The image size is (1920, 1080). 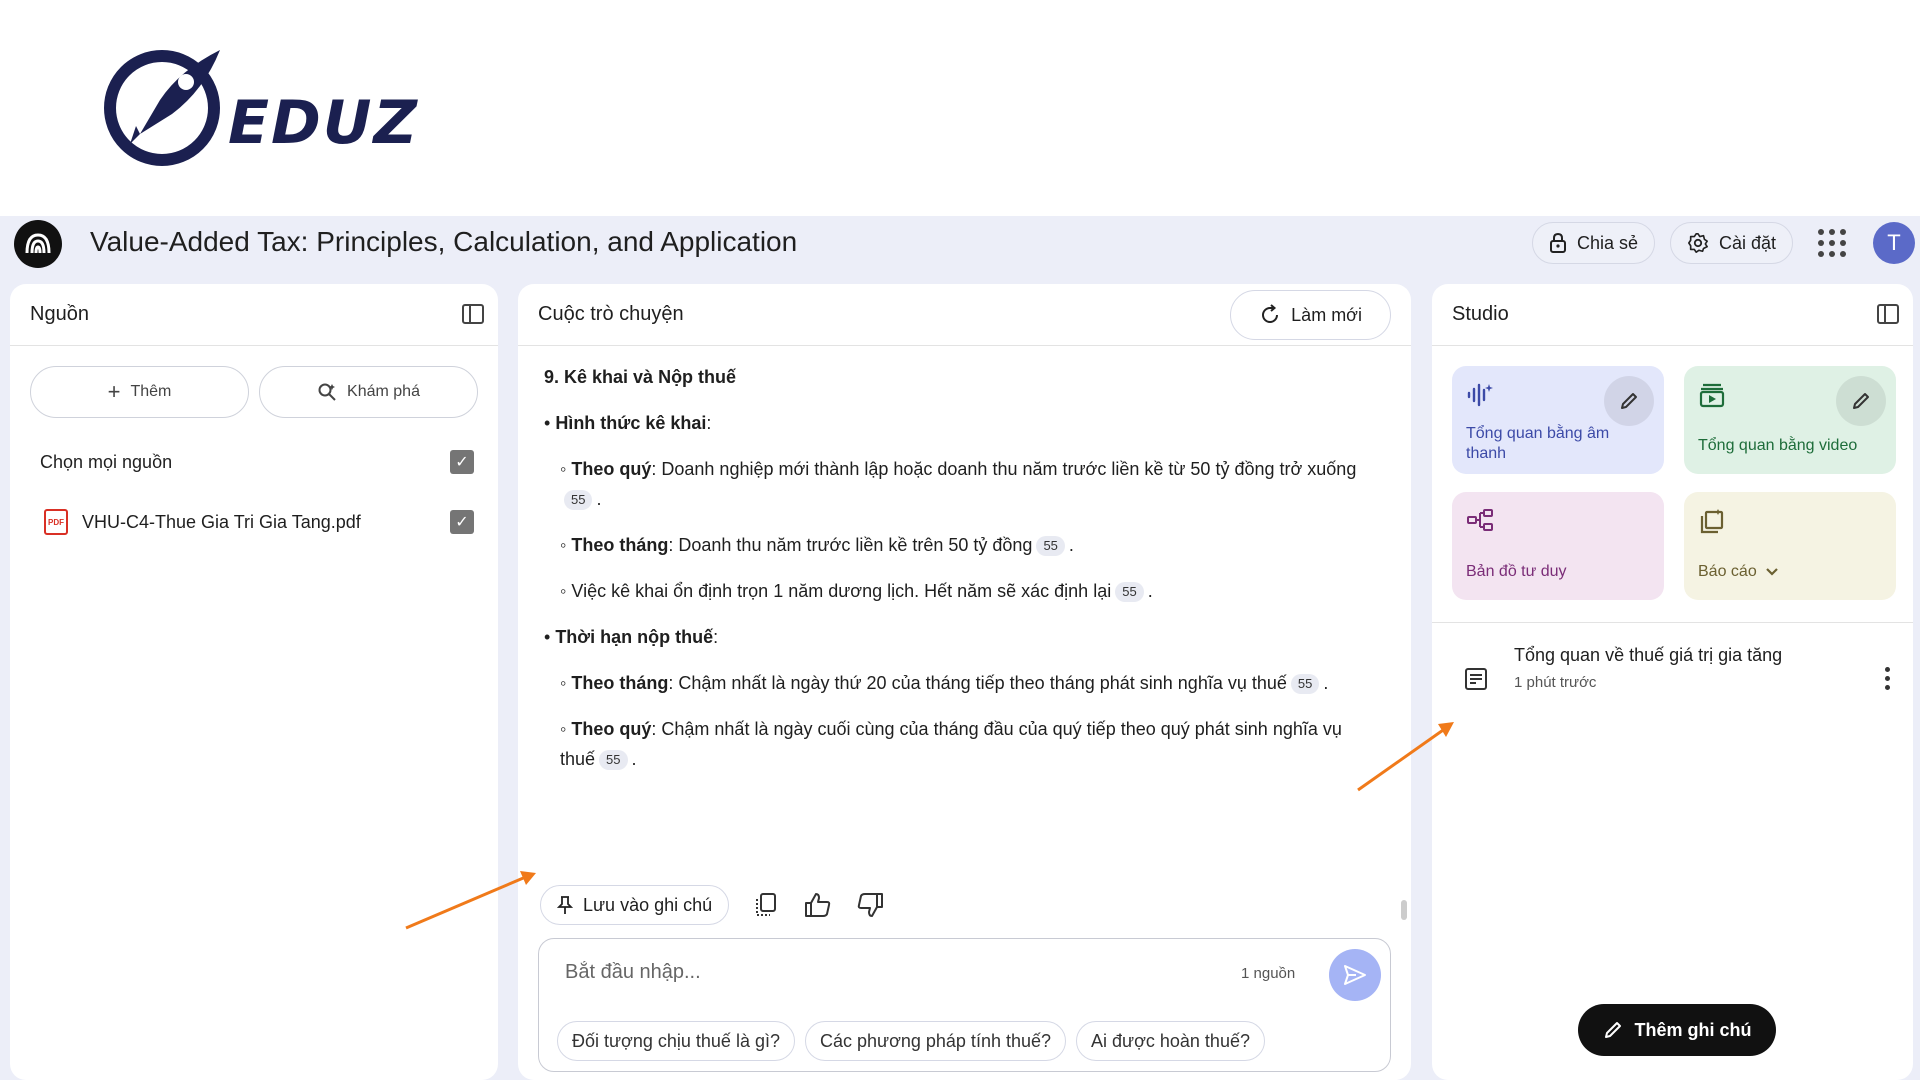 What do you see at coordinates (818, 905) in the screenshot?
I see `thumbs-up-icon` at bounding box center [818, 905].